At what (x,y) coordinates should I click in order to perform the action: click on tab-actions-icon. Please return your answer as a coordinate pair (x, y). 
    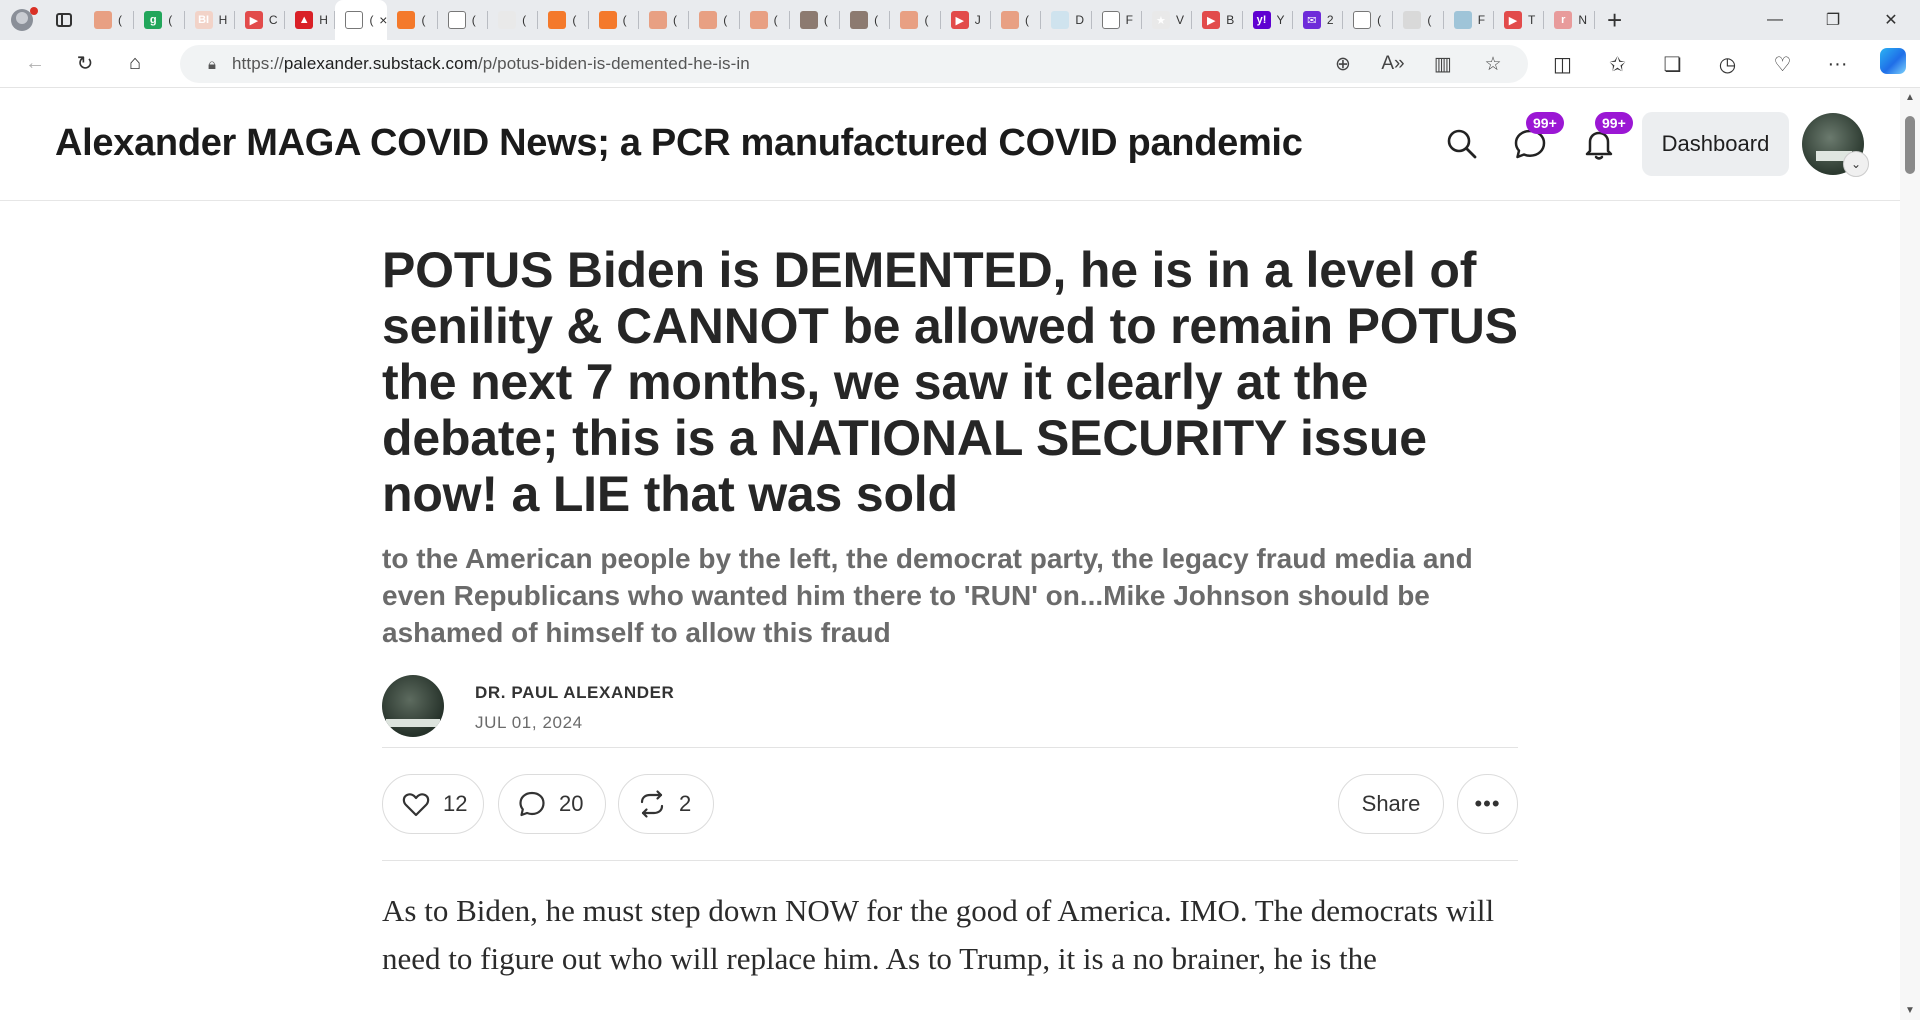
    Looking at the image, I should click on (64, 20).